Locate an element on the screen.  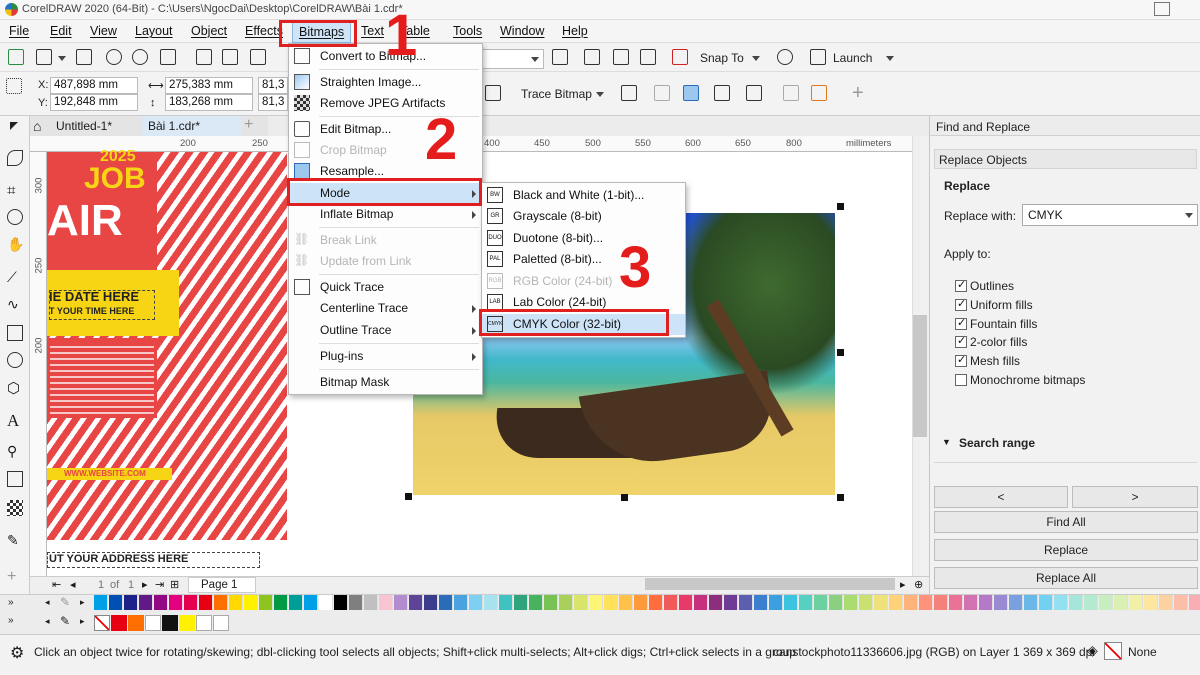
layers-icon is located at coordinates (791, 93).